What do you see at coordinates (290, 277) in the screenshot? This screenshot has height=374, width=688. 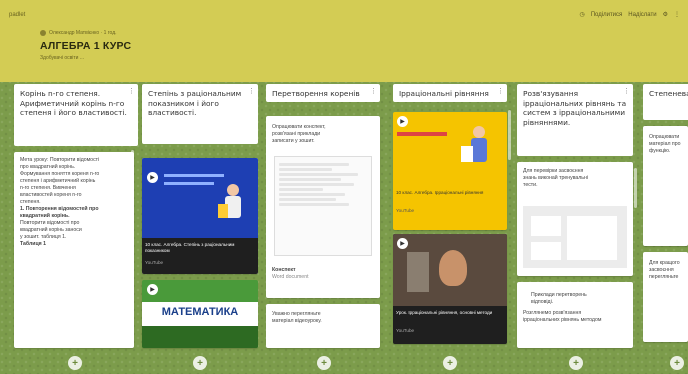 I see `attachment-type: Word document` at bounding box center [290, 277].